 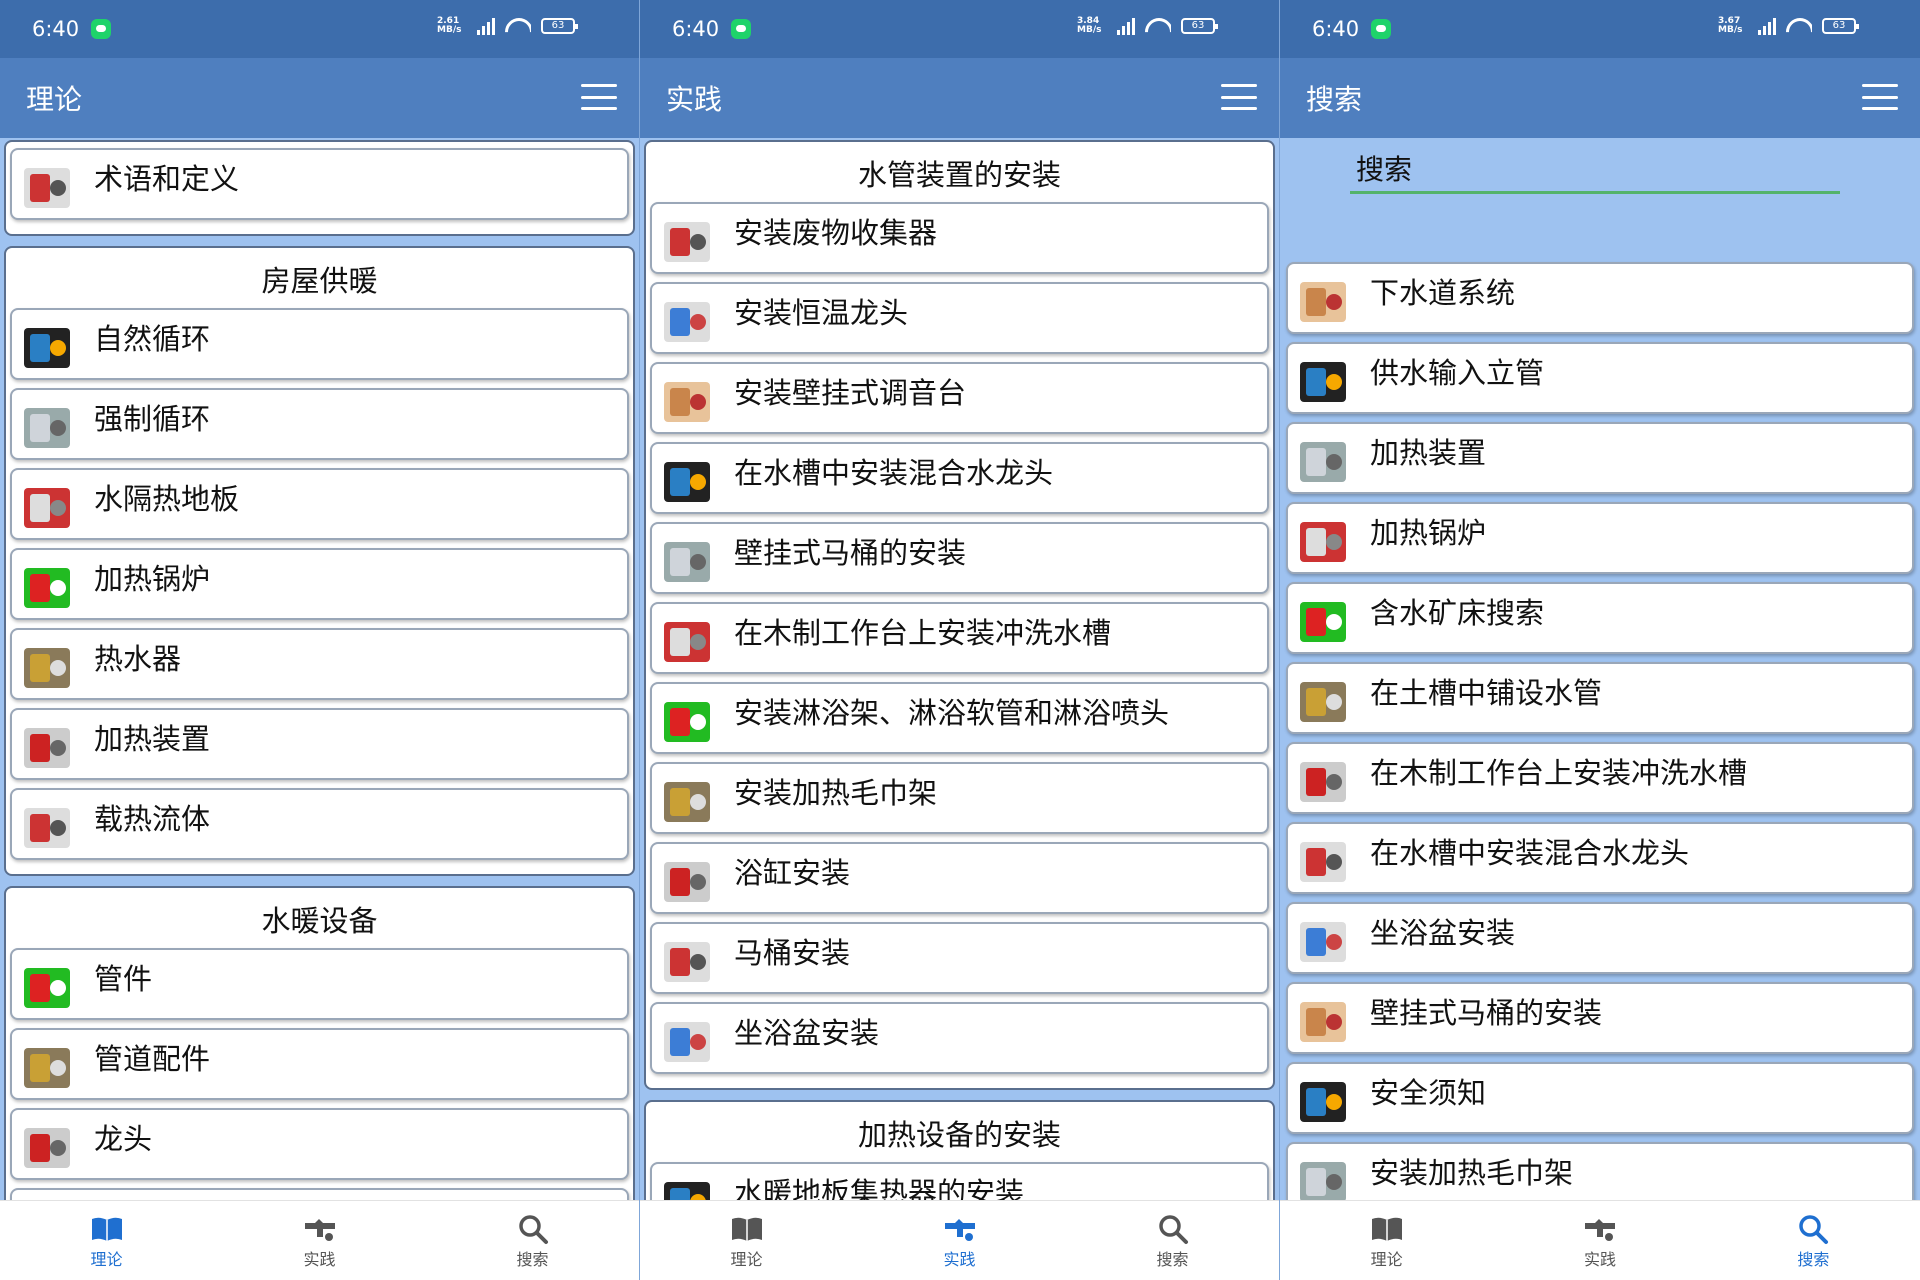 What do you see at coordinates (319, 504) in the screenshot?
I see `list-item: 水隔热地板` at bounding box center [319, 504].